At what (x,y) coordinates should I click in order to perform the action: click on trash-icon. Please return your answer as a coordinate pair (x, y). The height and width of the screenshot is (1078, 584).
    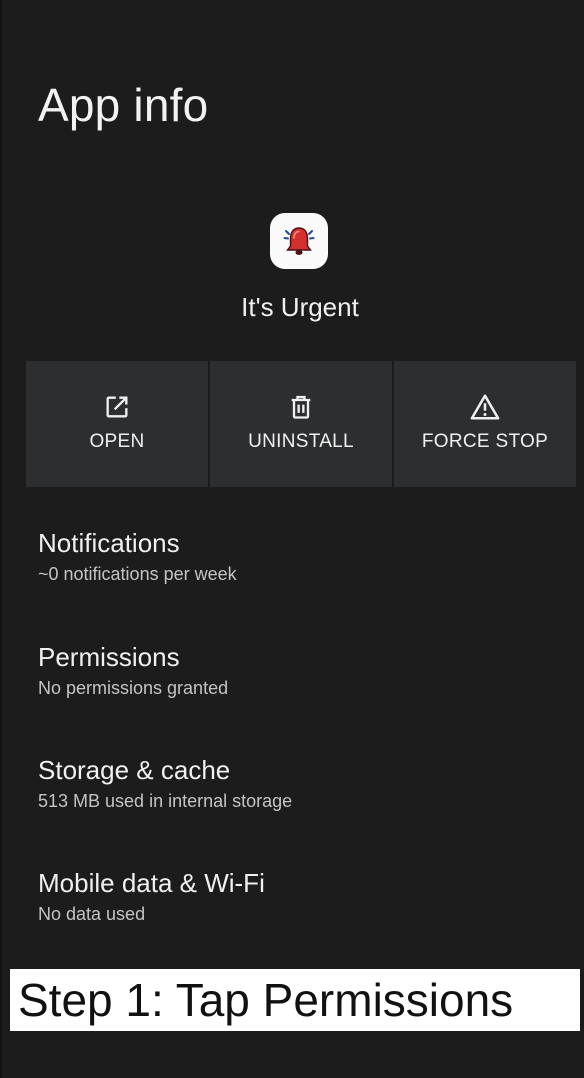
    Looking at the image, I should click on (301, 407).